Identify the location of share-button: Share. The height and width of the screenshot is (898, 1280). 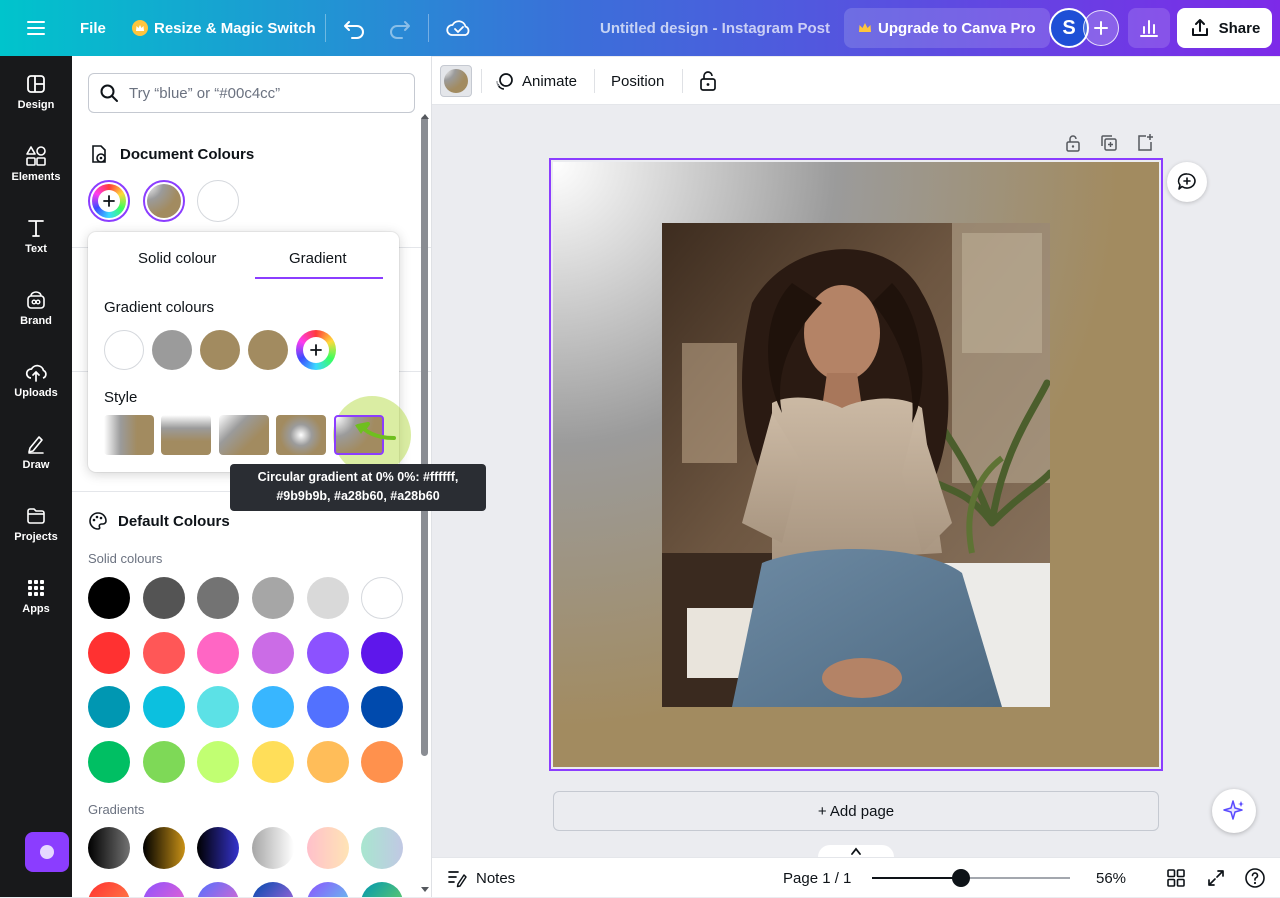
(1224, 28).